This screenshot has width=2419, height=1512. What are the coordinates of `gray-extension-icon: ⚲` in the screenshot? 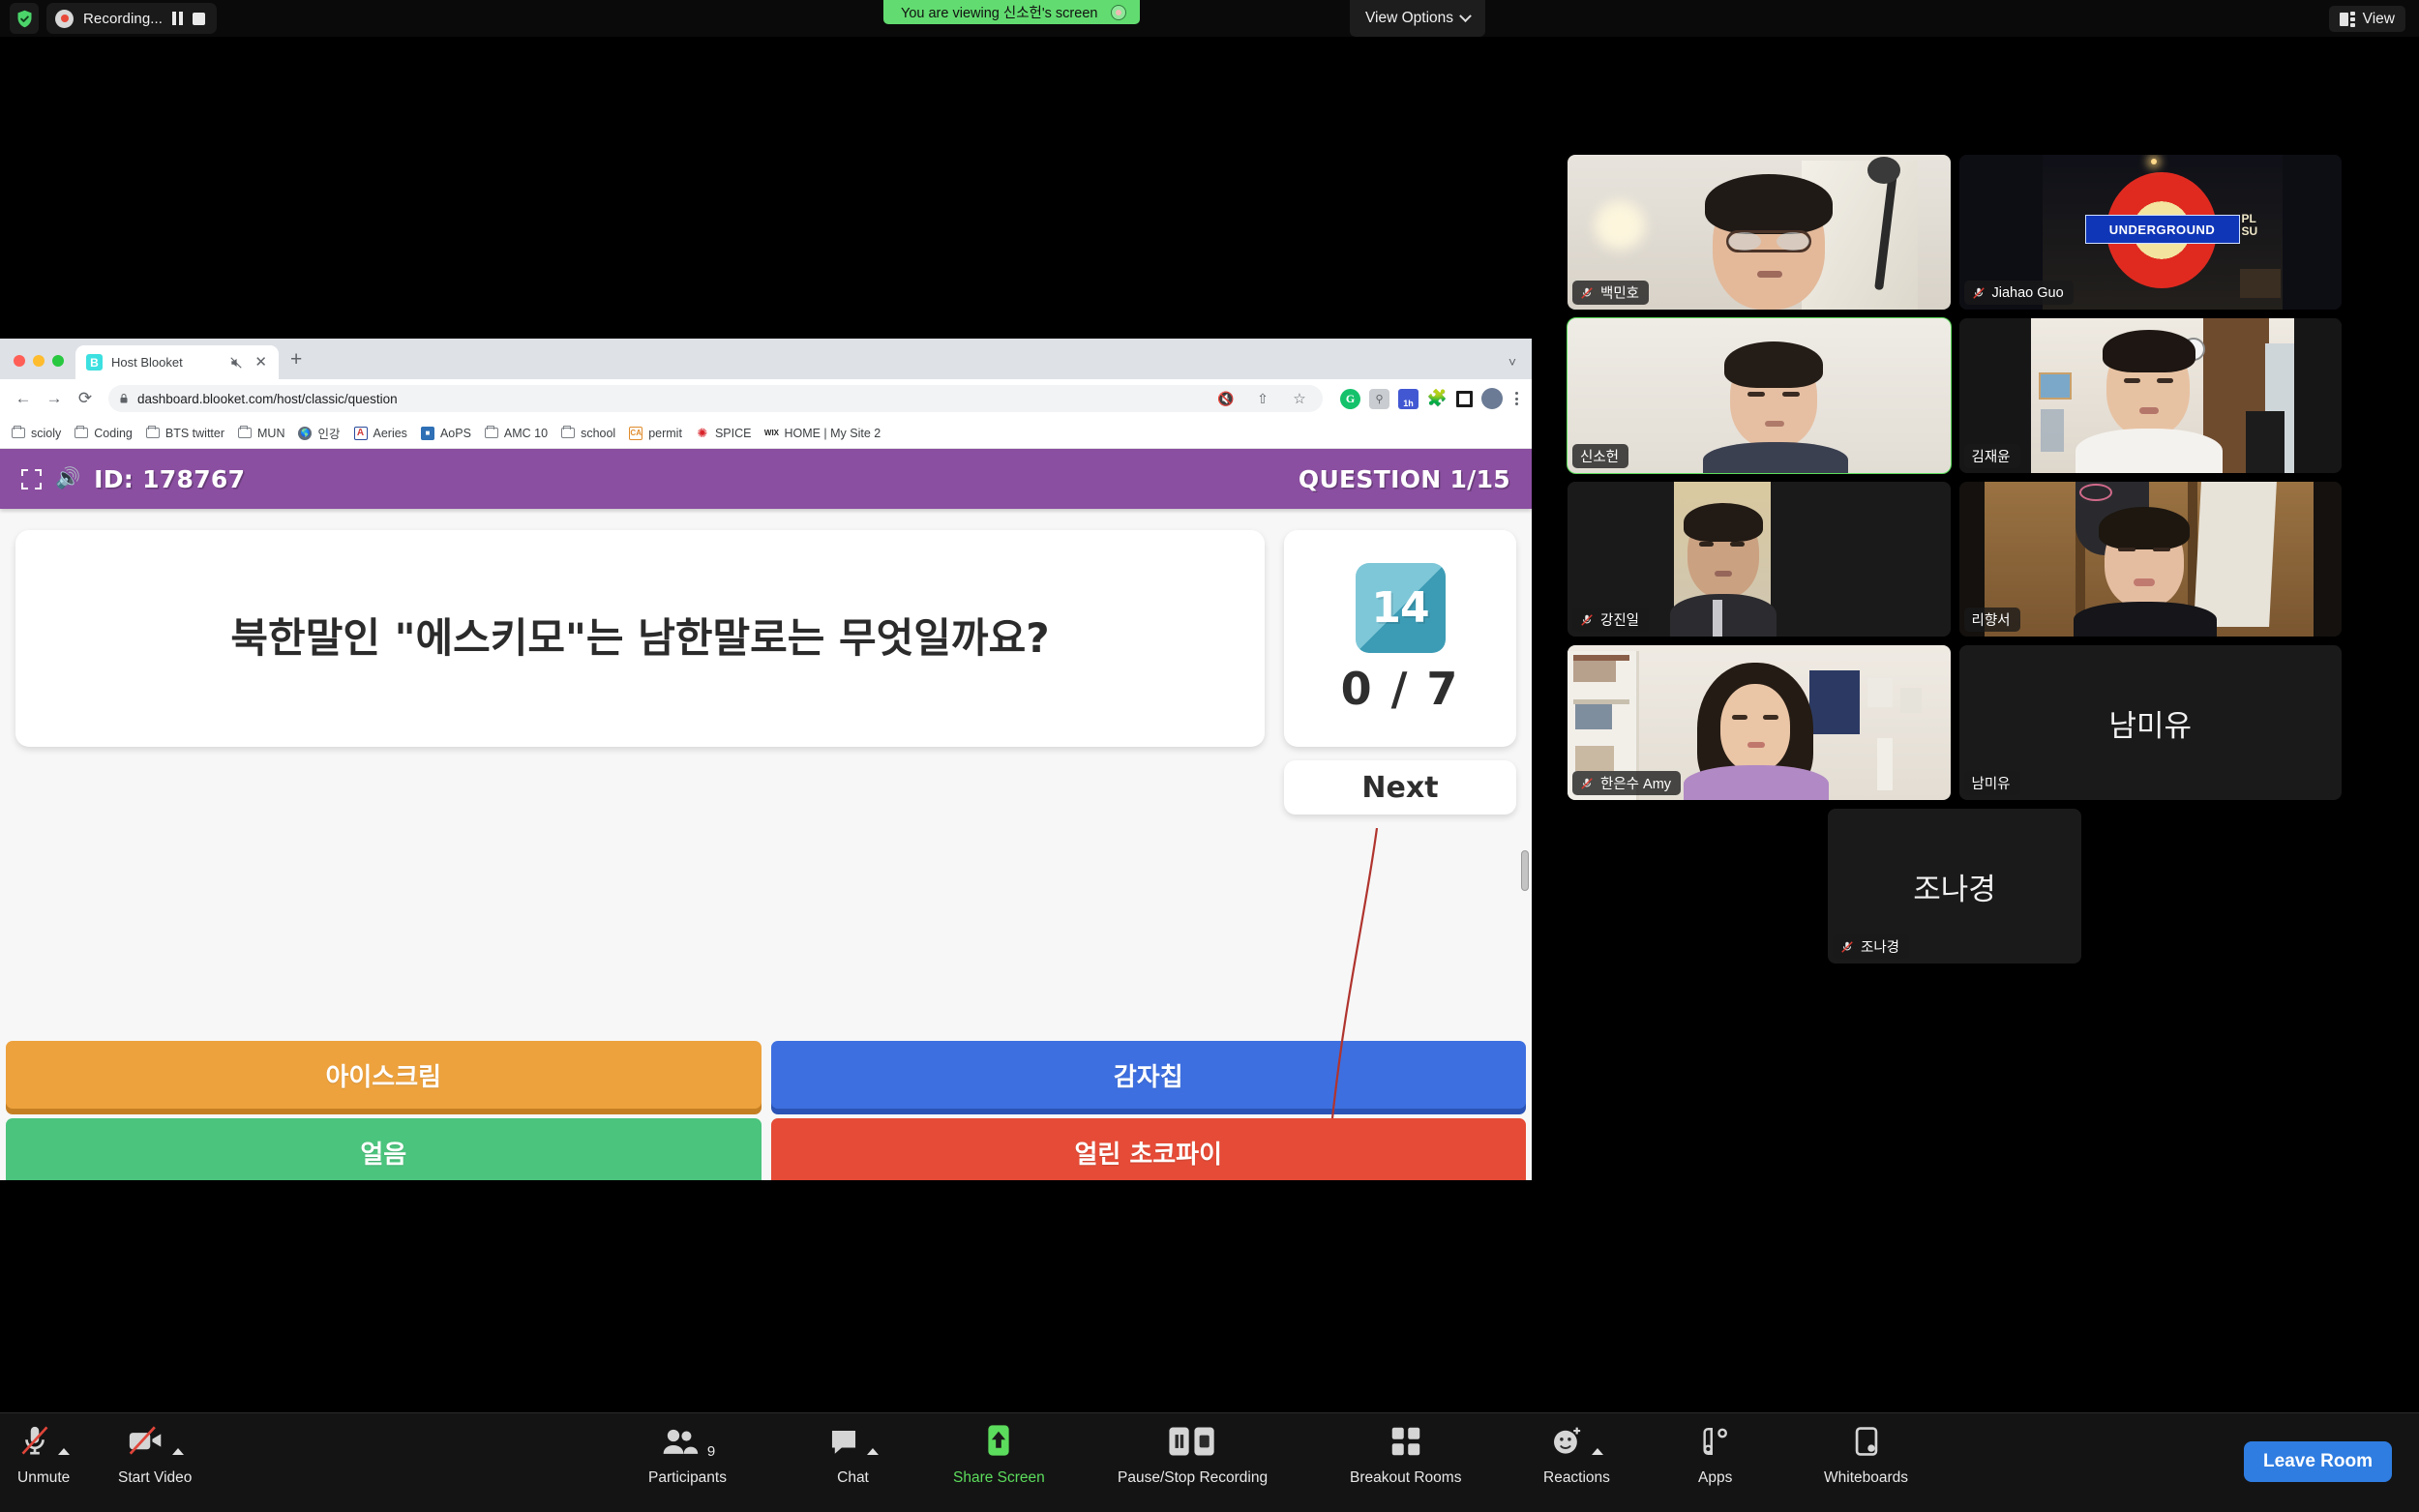 It's located at (1379, 399).